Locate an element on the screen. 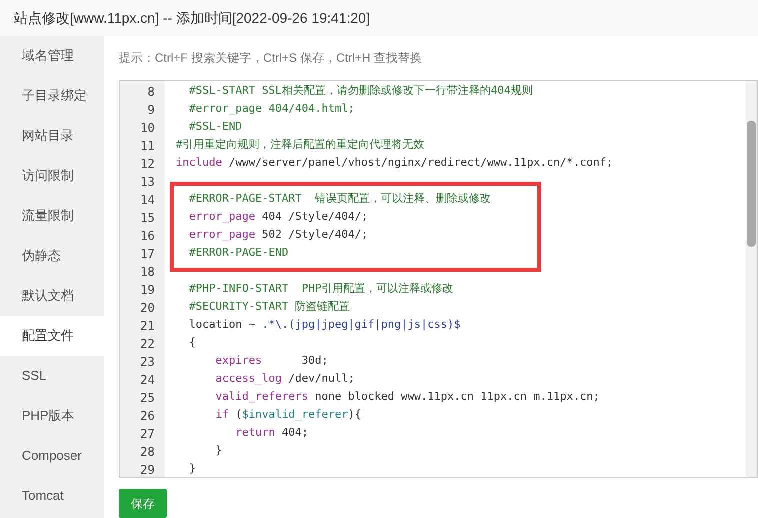 The width and height of the screenshot is (758, 518). line-number: 24 is located at coordinates (148, 380).